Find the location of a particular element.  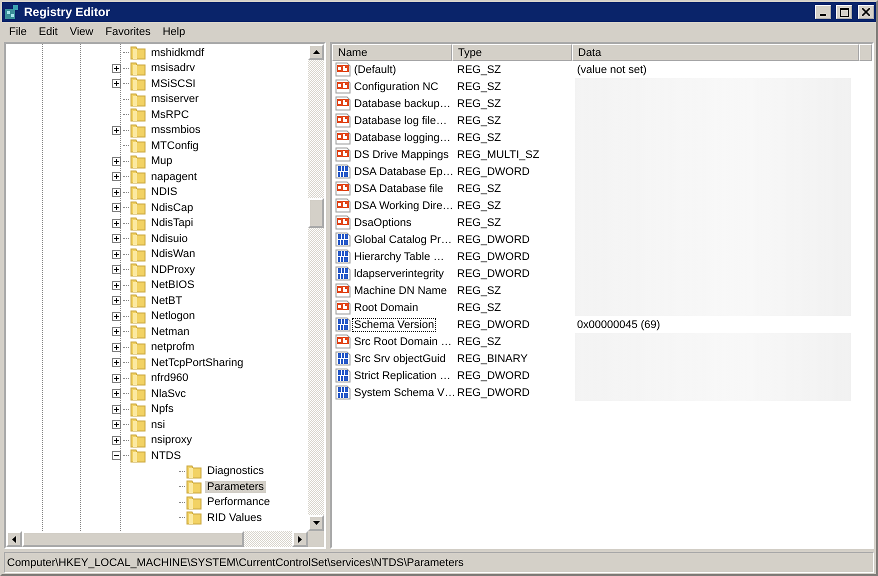

value-name: DS Drive Mappings is located at coordinates (401, 155).